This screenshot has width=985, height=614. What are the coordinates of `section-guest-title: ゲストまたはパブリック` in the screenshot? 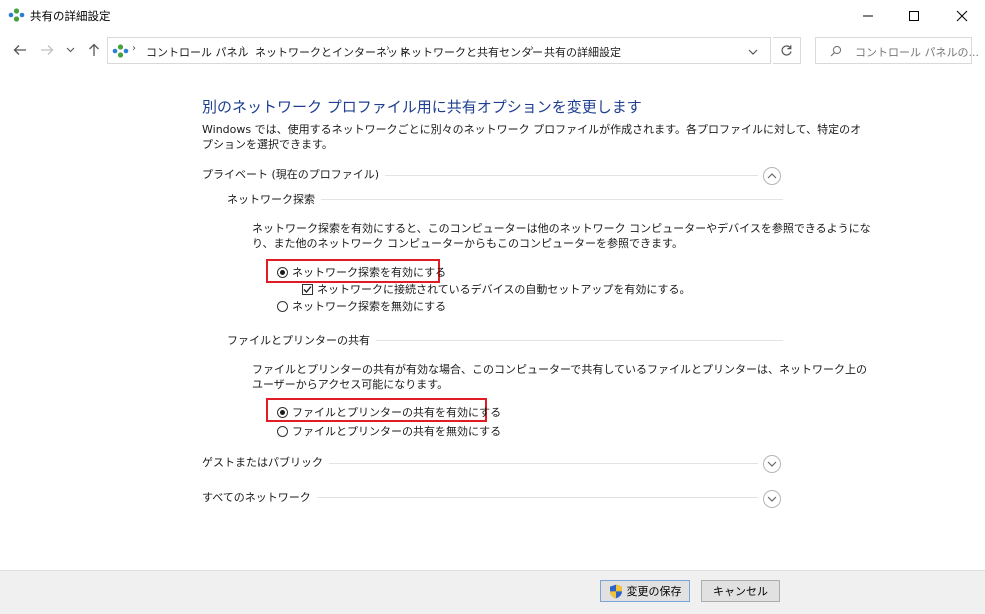 It's located at (265, 462).